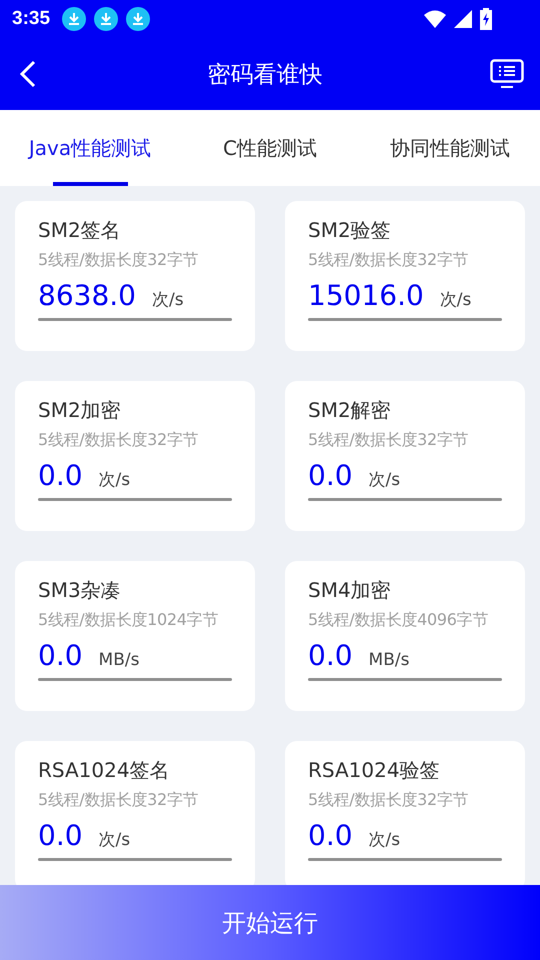 The width and height of the screenshot is (540, 960). I want to click on wifi-icon, so click(435, 19).